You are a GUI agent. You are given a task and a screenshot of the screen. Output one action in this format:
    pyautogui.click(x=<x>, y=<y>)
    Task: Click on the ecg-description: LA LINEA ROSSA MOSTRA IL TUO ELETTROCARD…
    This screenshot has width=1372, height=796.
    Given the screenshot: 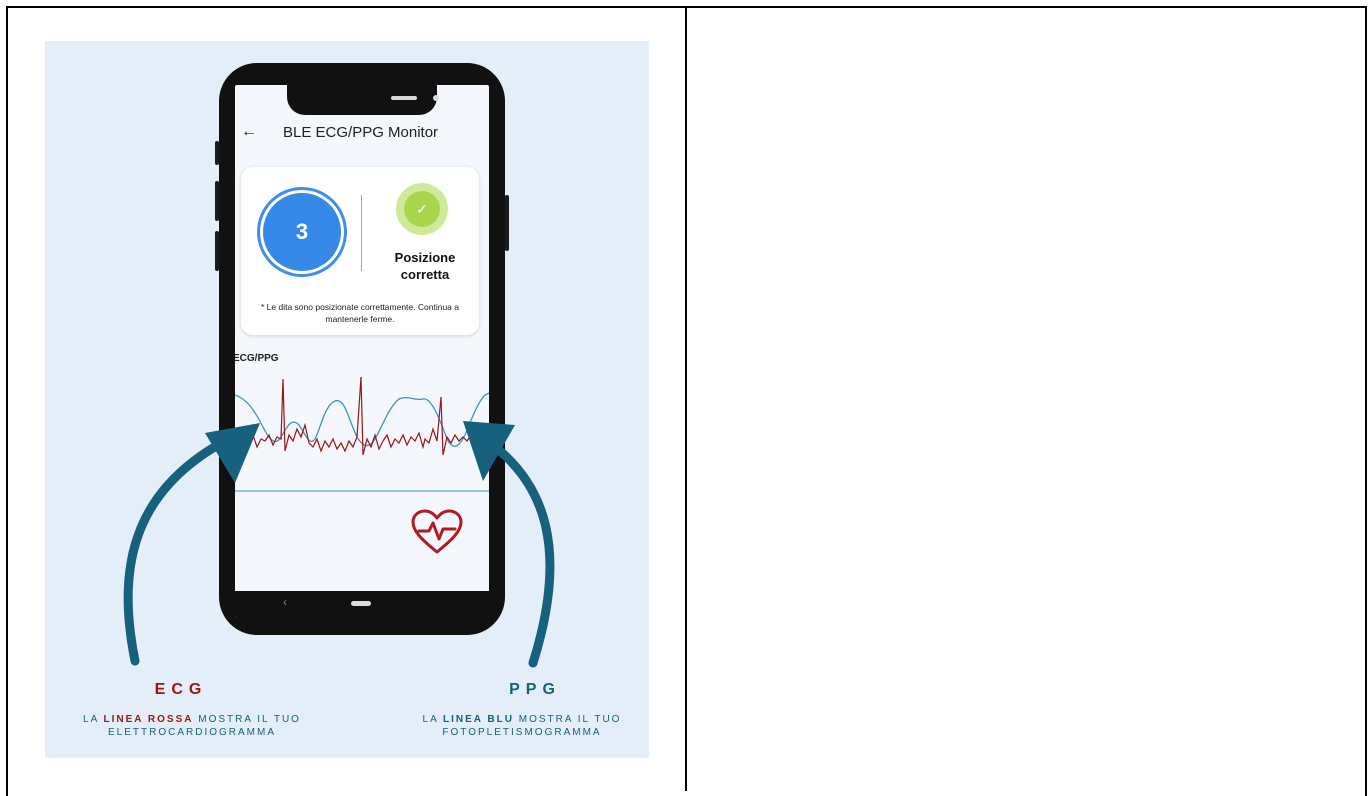 What is the action you would take?
    pyautogui.click(x=192, y=726)
    